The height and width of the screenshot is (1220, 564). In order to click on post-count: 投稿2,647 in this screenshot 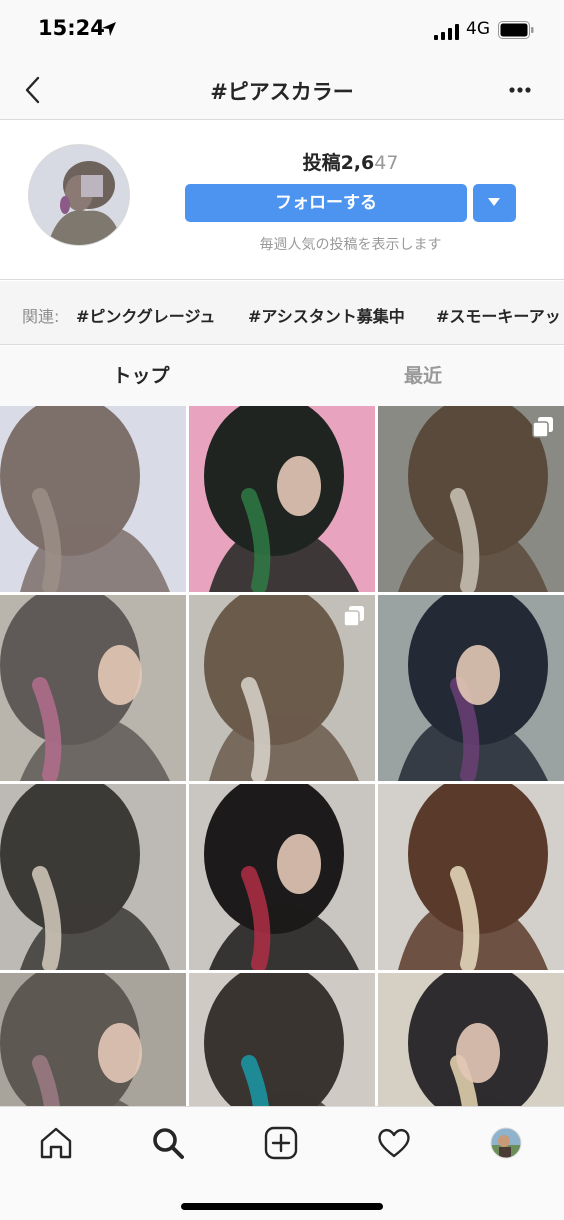, I will do `click(350, 161)`.